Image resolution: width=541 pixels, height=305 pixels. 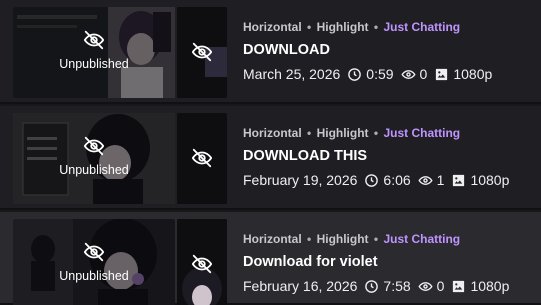 I want to click on video-duration: 0:59, so click(x=380, y=74).